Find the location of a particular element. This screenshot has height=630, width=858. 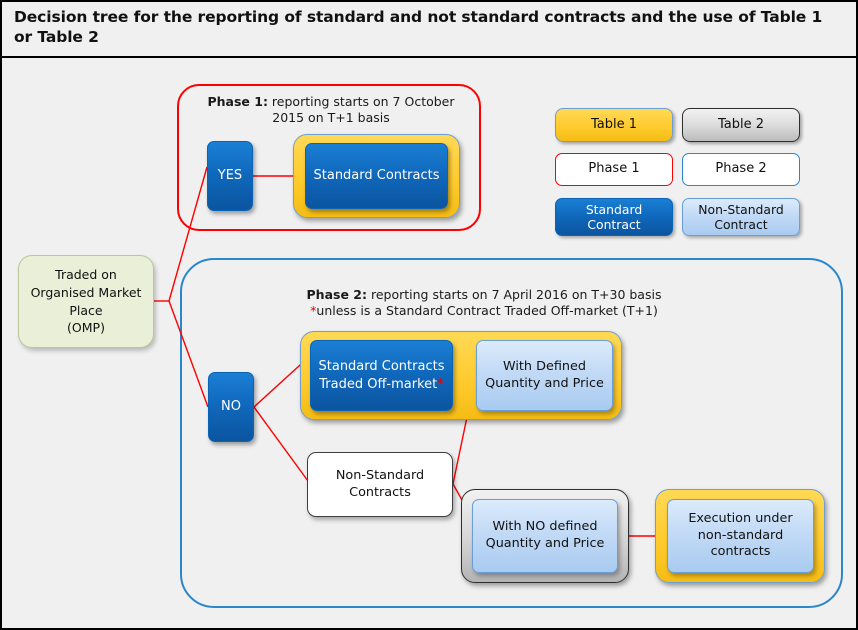

node-no: NO is located at coordinates (231, 407).